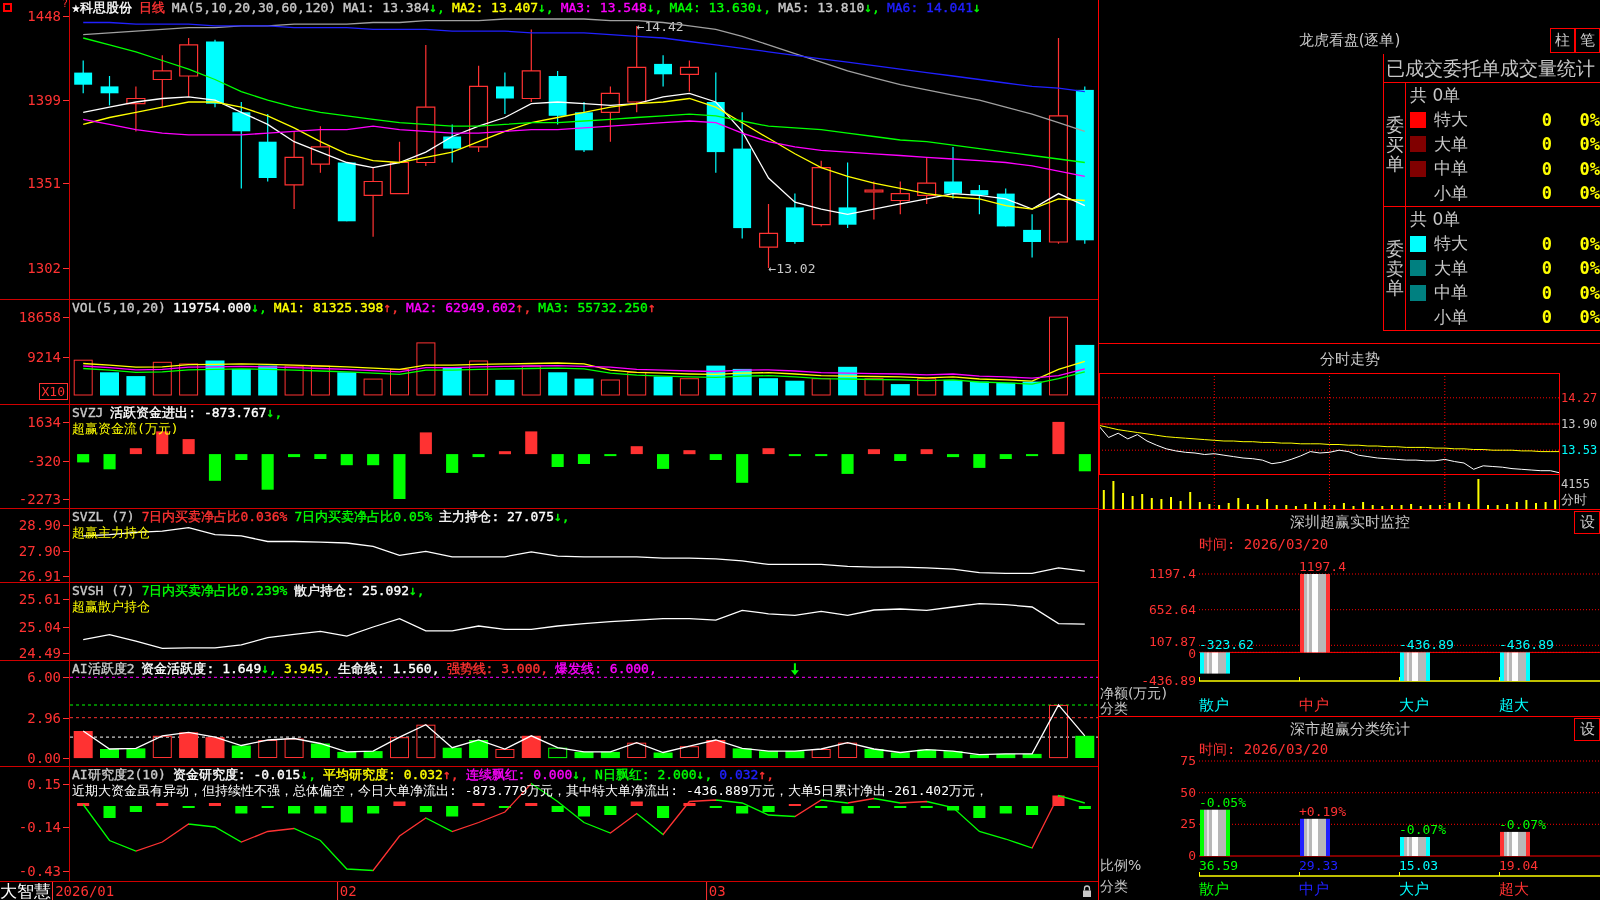 This screenshot has height=900, width=1600. What do you see at coordinates (1219, 865) in the screenshot?
I see `value-label: 36.59` at bounding box center [1219, 865].